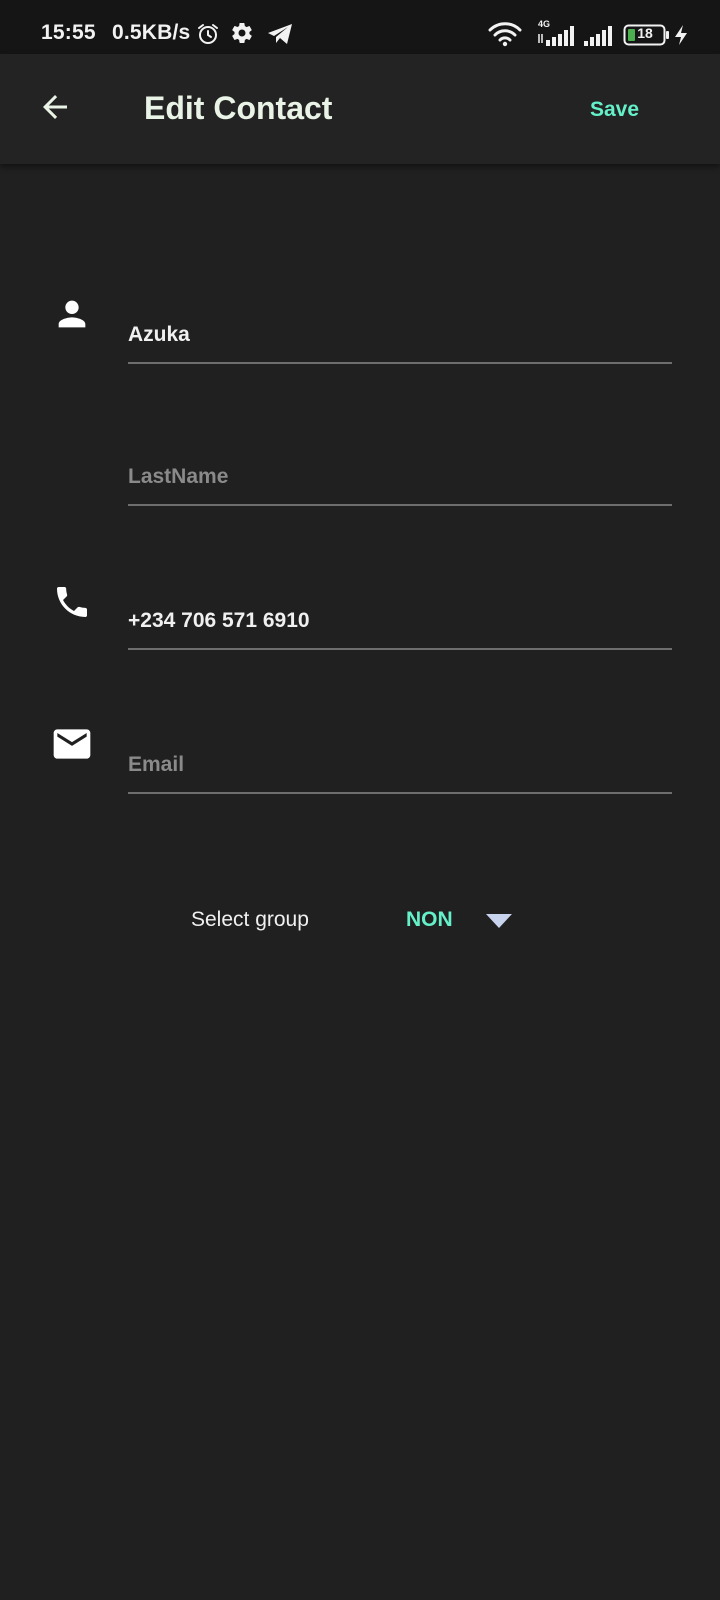  Describe the element at coordinates (360, 109) in the screenshot. I see `app-bar: Edit Contact Save` at that location.